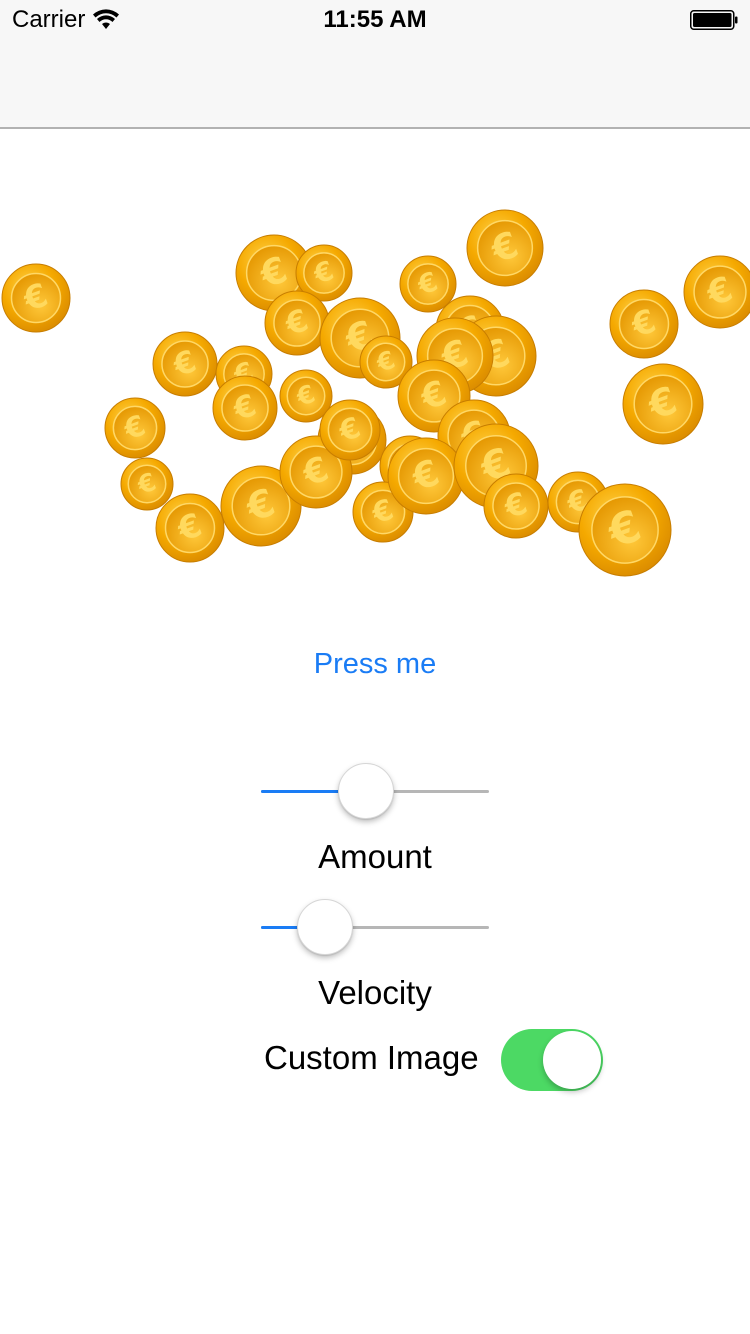 This screenshot has height=1334, width=750. Describe the element at coordinates (375, 992) in the screenshot. I see `velocity-label: Velocity` at that location.